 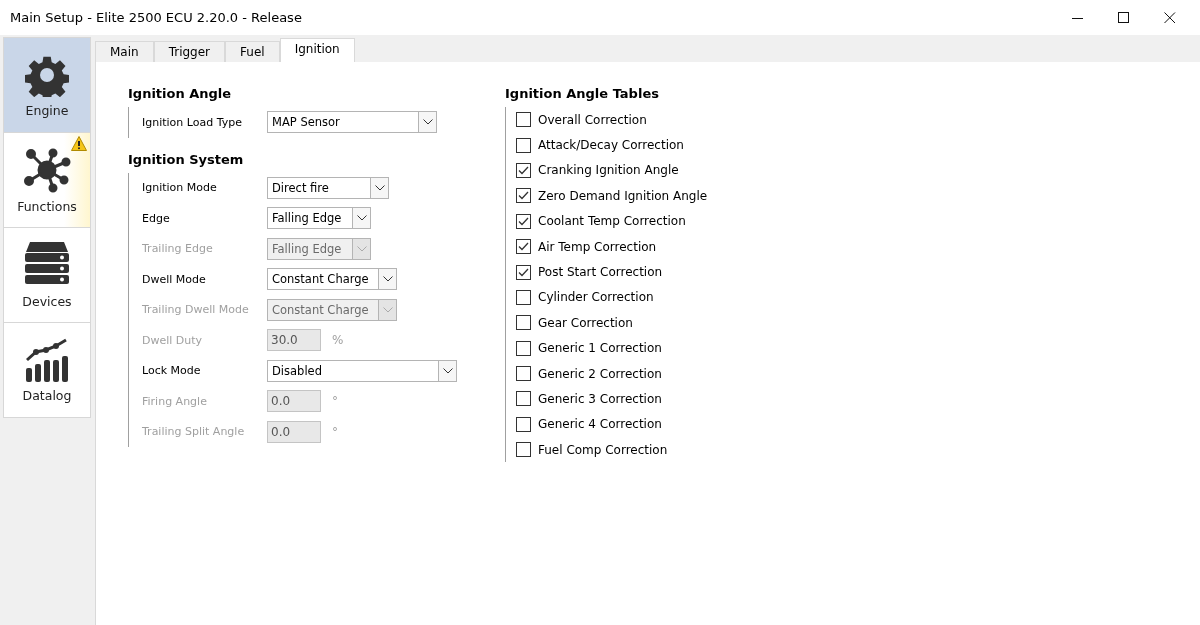 I want to click on section-heading: Ignition Angle Tables, so click(x=582, y=93).